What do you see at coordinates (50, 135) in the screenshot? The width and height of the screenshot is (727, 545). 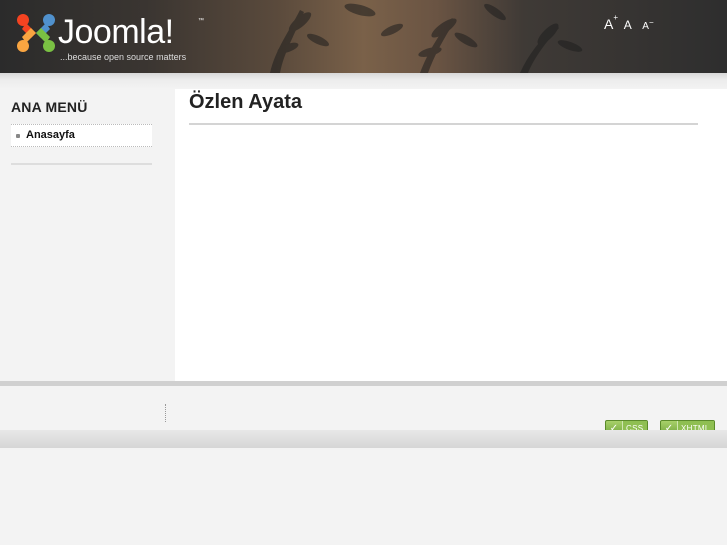 I see `menu-item-label: Anasayfa` at bounding box center [50, 135].